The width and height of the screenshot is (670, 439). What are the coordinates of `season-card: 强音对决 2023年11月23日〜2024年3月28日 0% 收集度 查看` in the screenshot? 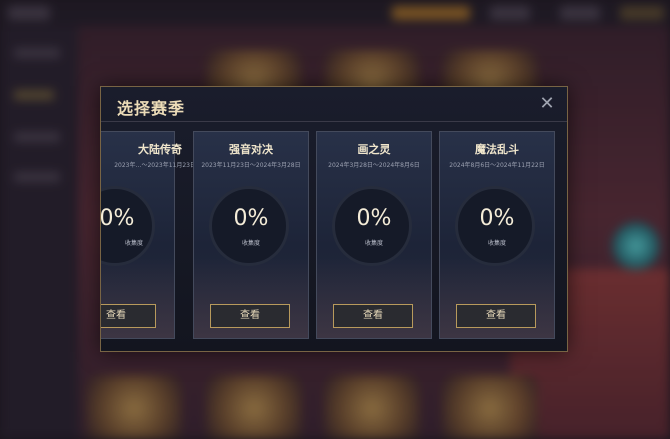 It's located at (251, 235).